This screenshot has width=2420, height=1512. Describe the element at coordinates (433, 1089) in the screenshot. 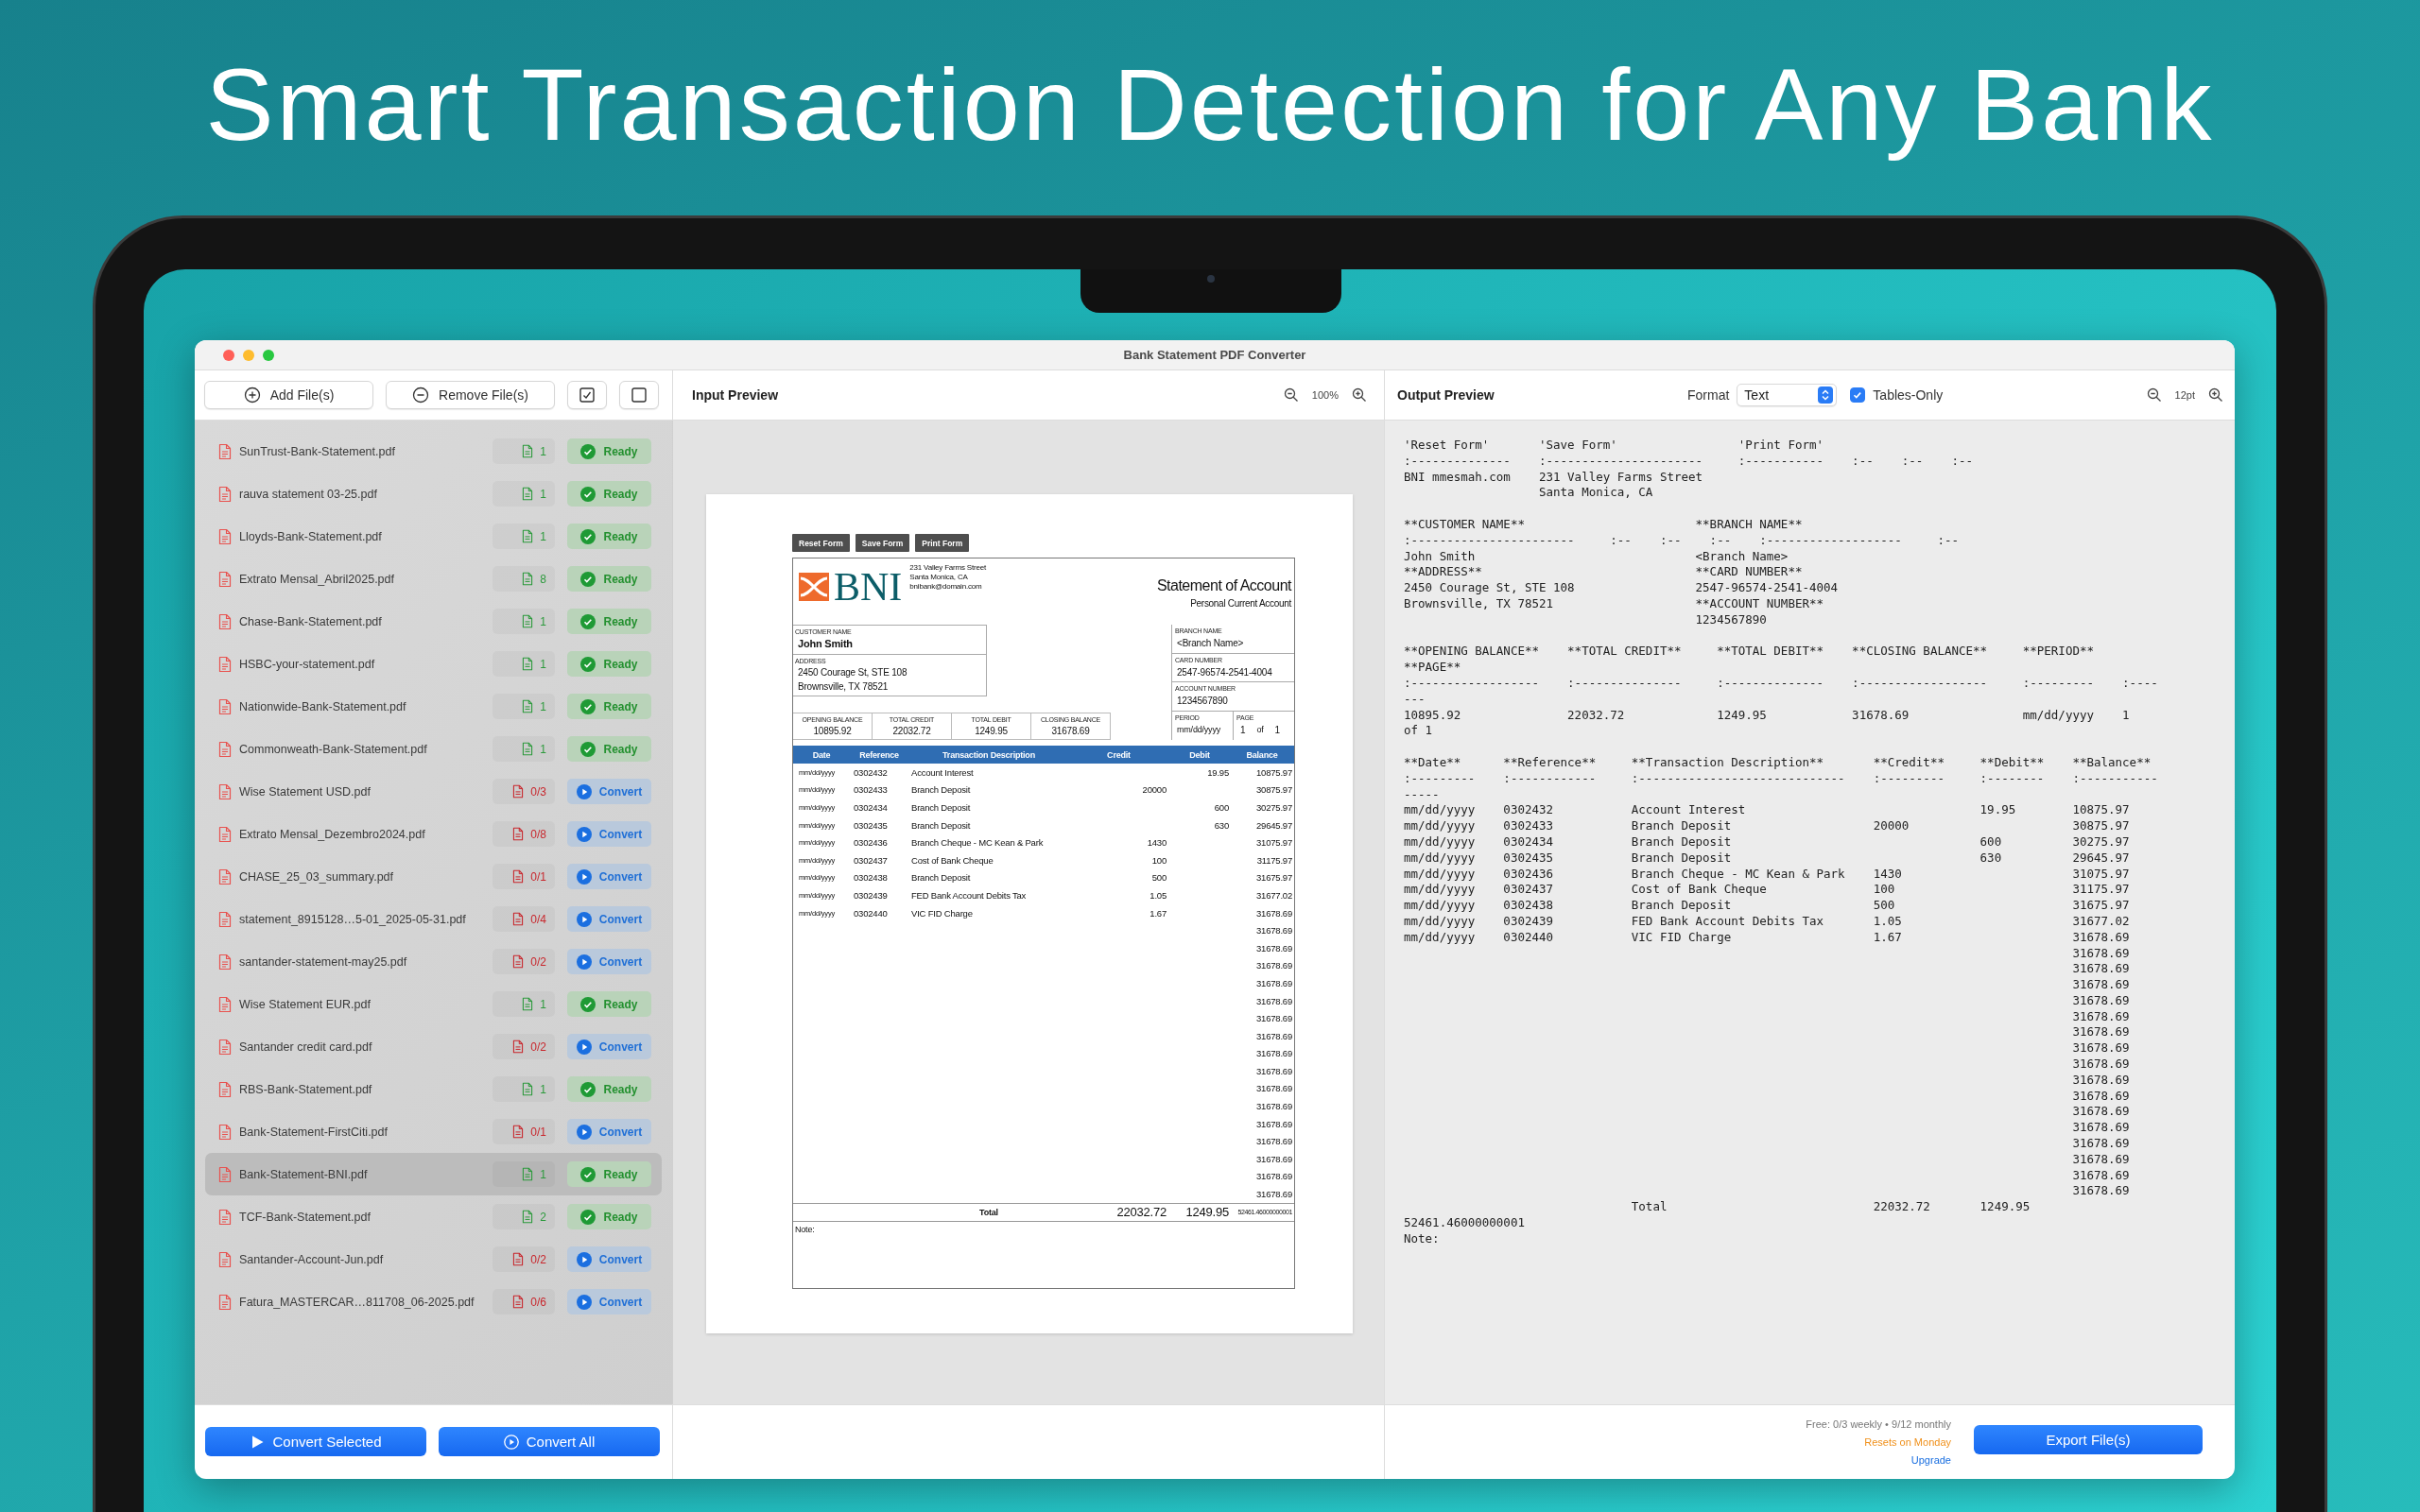

I see `file-row: RBS-Bank-Statement.pdf 1 Ready` at that location.